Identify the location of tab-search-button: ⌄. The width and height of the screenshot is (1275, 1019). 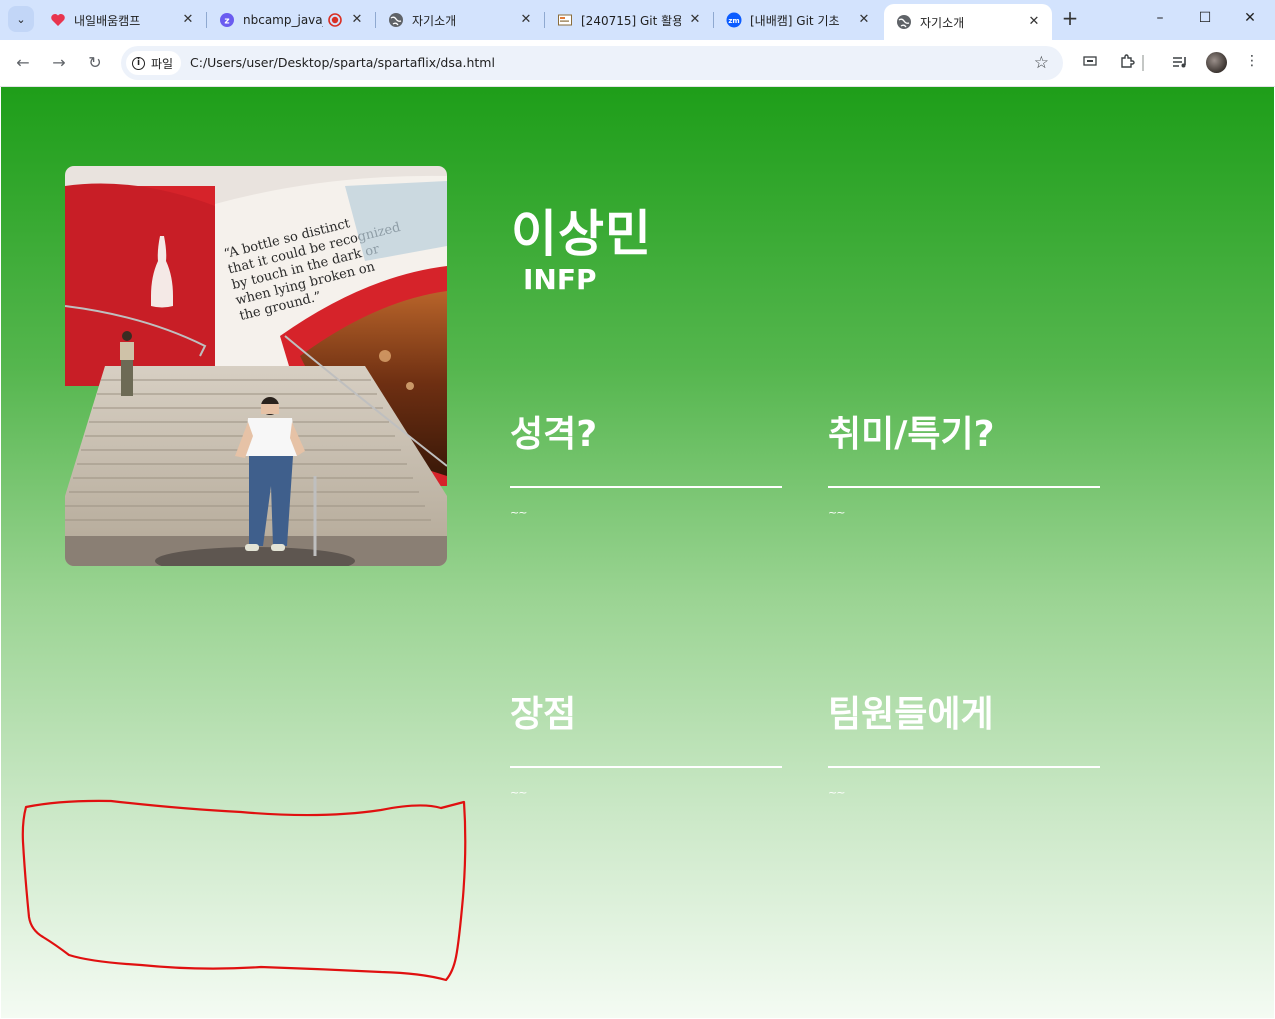
(21, 19).